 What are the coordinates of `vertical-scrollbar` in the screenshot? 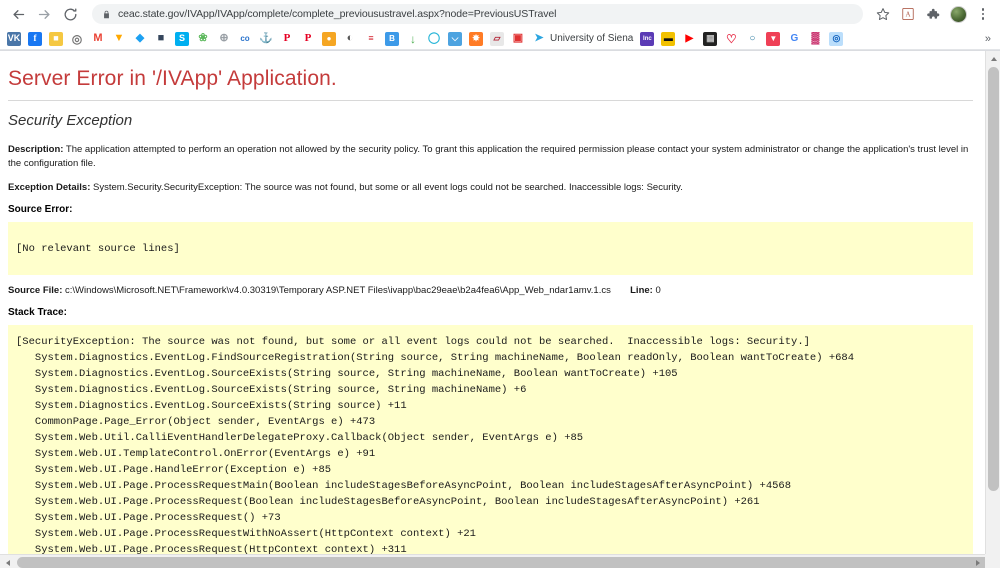 It's located at (992, 309).